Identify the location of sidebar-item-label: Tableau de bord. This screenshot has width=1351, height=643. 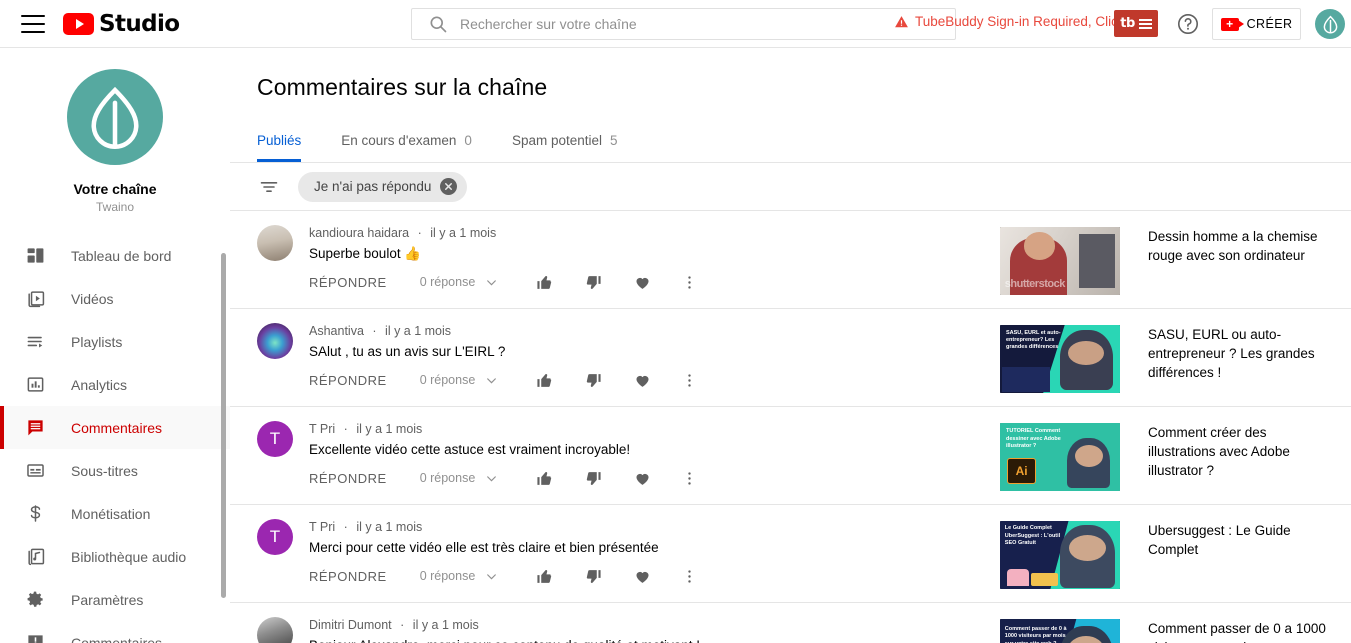
(121, 255).